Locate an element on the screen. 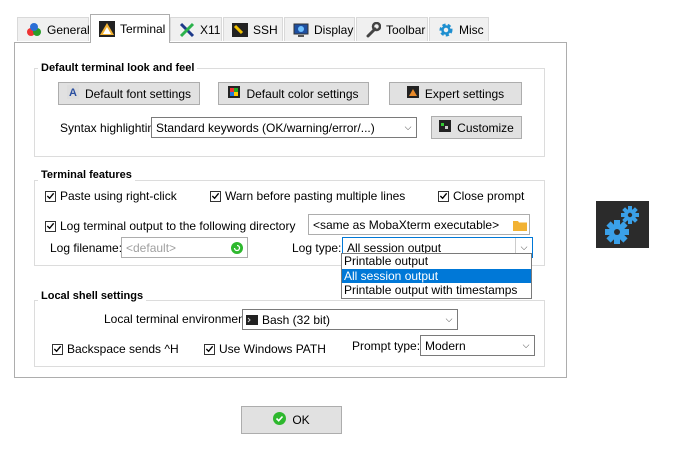 Image resolution: width=680 pixels, height=453 pixels. font-icon: A is located at coordinates (72, 93).